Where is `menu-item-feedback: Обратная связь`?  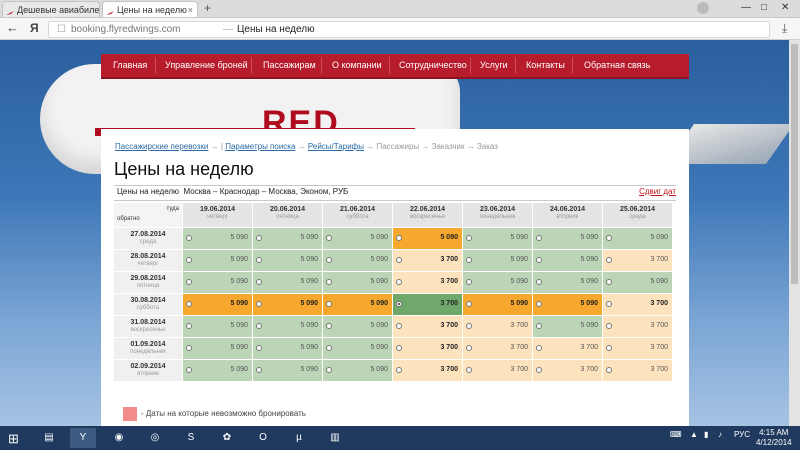 menu-item-feedback: Обратная связь is located at coordinates (617, 65).